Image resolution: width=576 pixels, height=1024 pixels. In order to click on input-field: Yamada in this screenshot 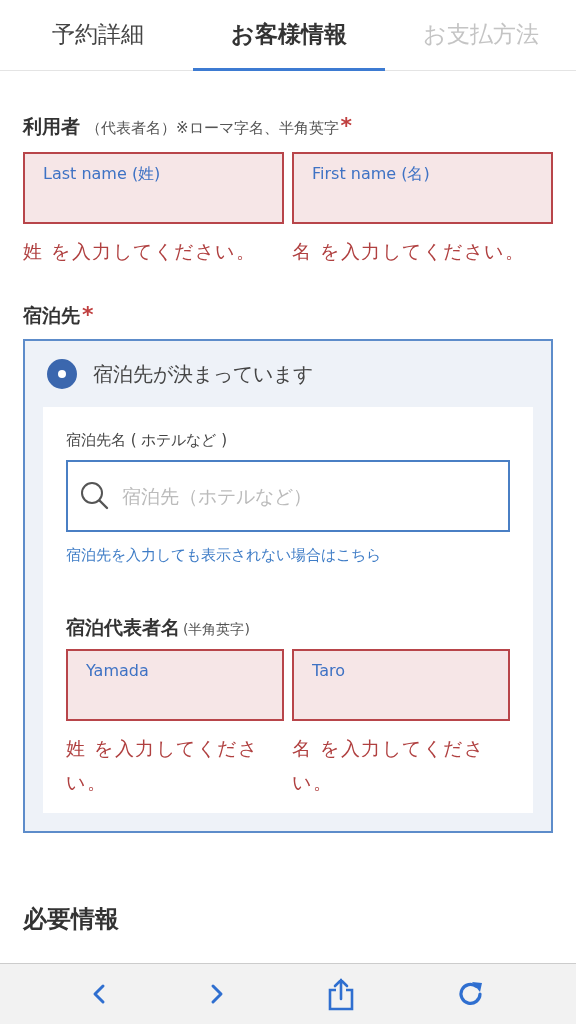, I will do `click(175, 685)`.